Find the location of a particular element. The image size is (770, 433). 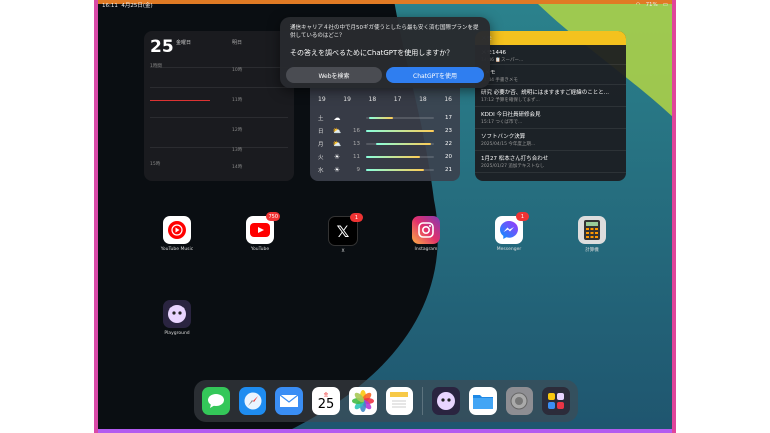

calendar-now-line is located at coordinates (180, 100).